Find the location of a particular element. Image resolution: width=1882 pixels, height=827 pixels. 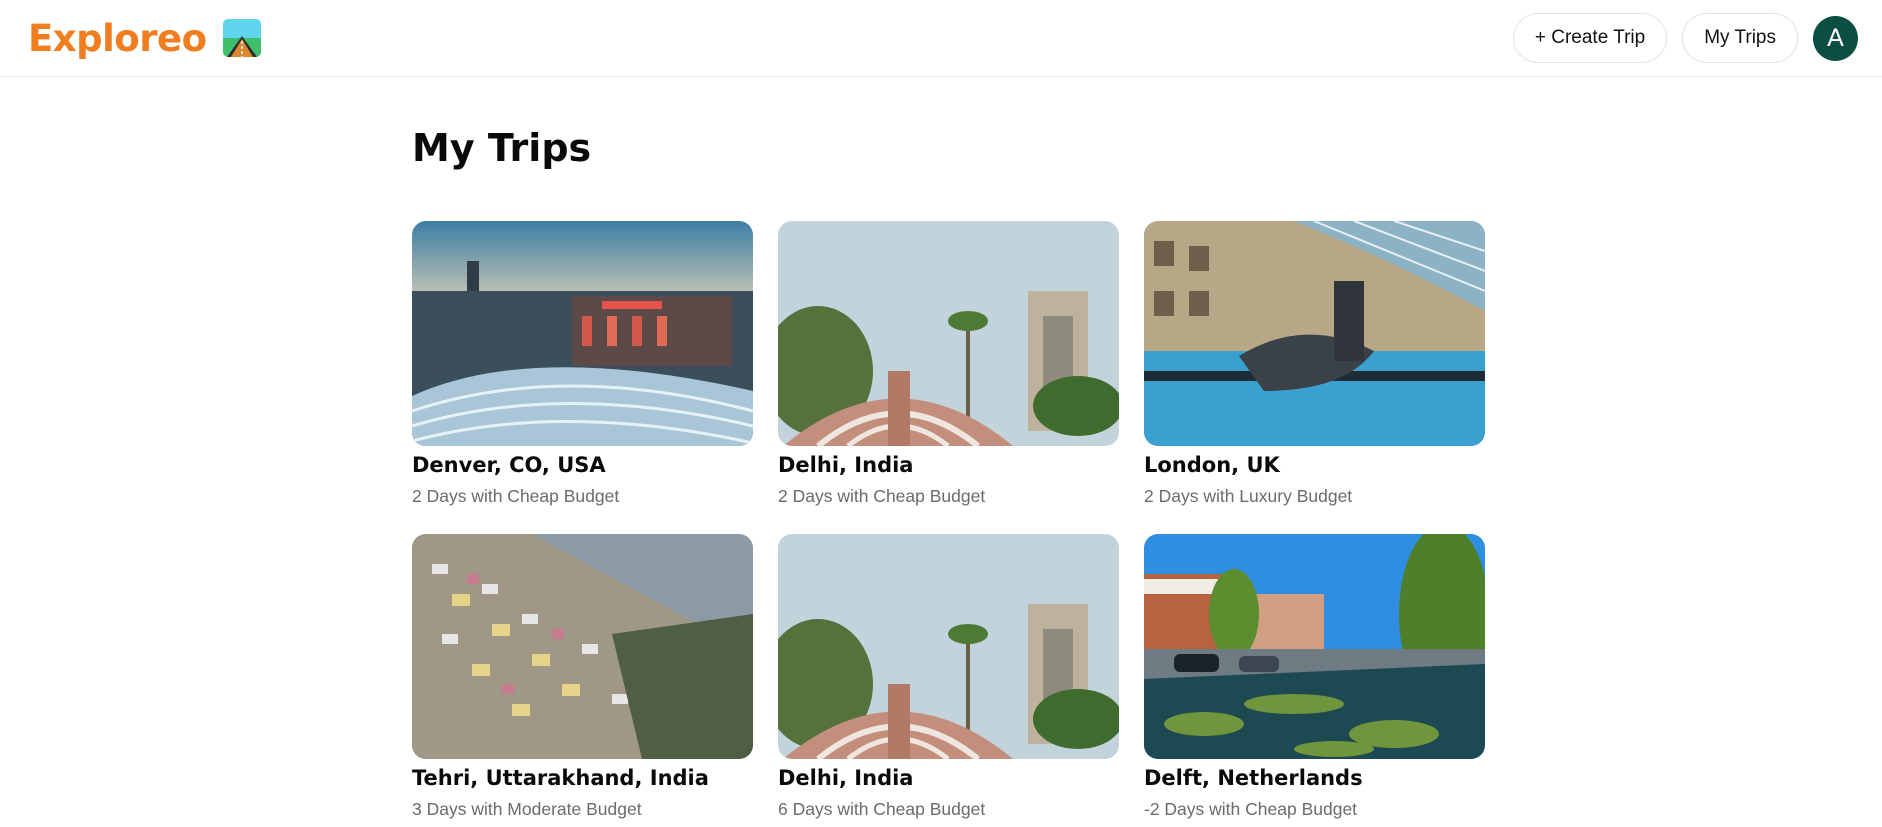

brand-name: Exploreo is located at coordinates (117, 38).